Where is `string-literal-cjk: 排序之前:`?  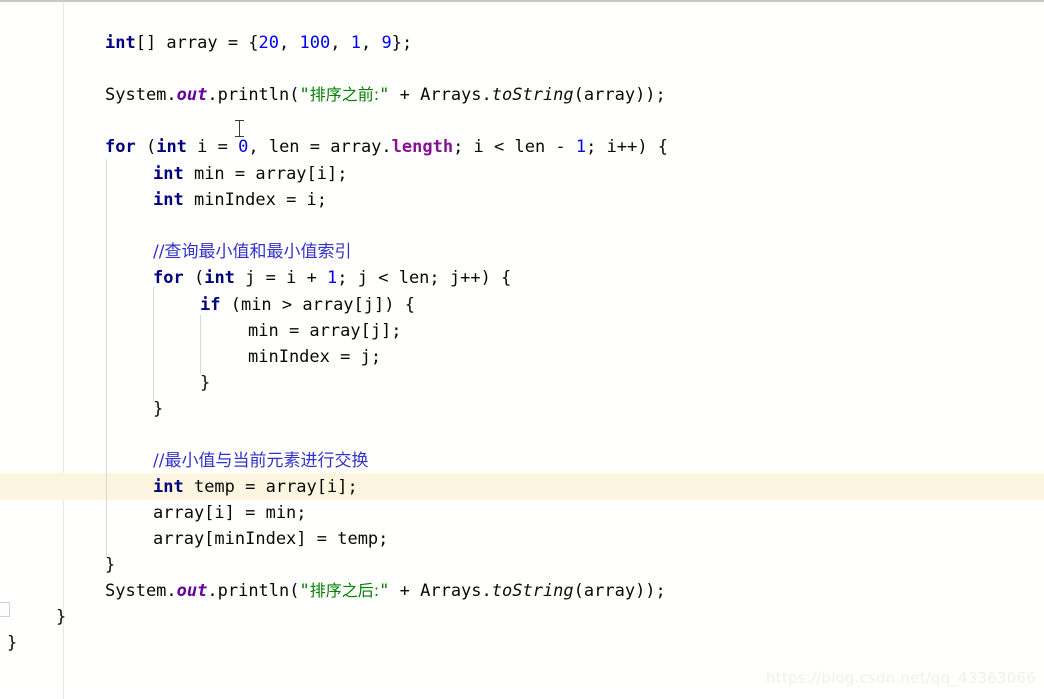
string-literal-cjk: 排序之前: is located at coordinates (344, 94).